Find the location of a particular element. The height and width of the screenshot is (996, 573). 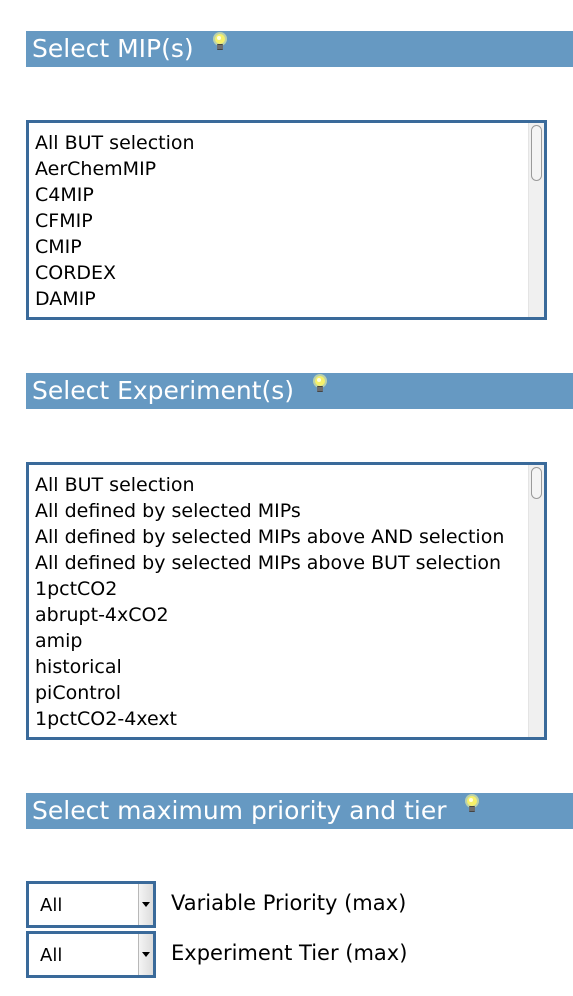

list-item: CFMIP is located at coordinates (280, 221).